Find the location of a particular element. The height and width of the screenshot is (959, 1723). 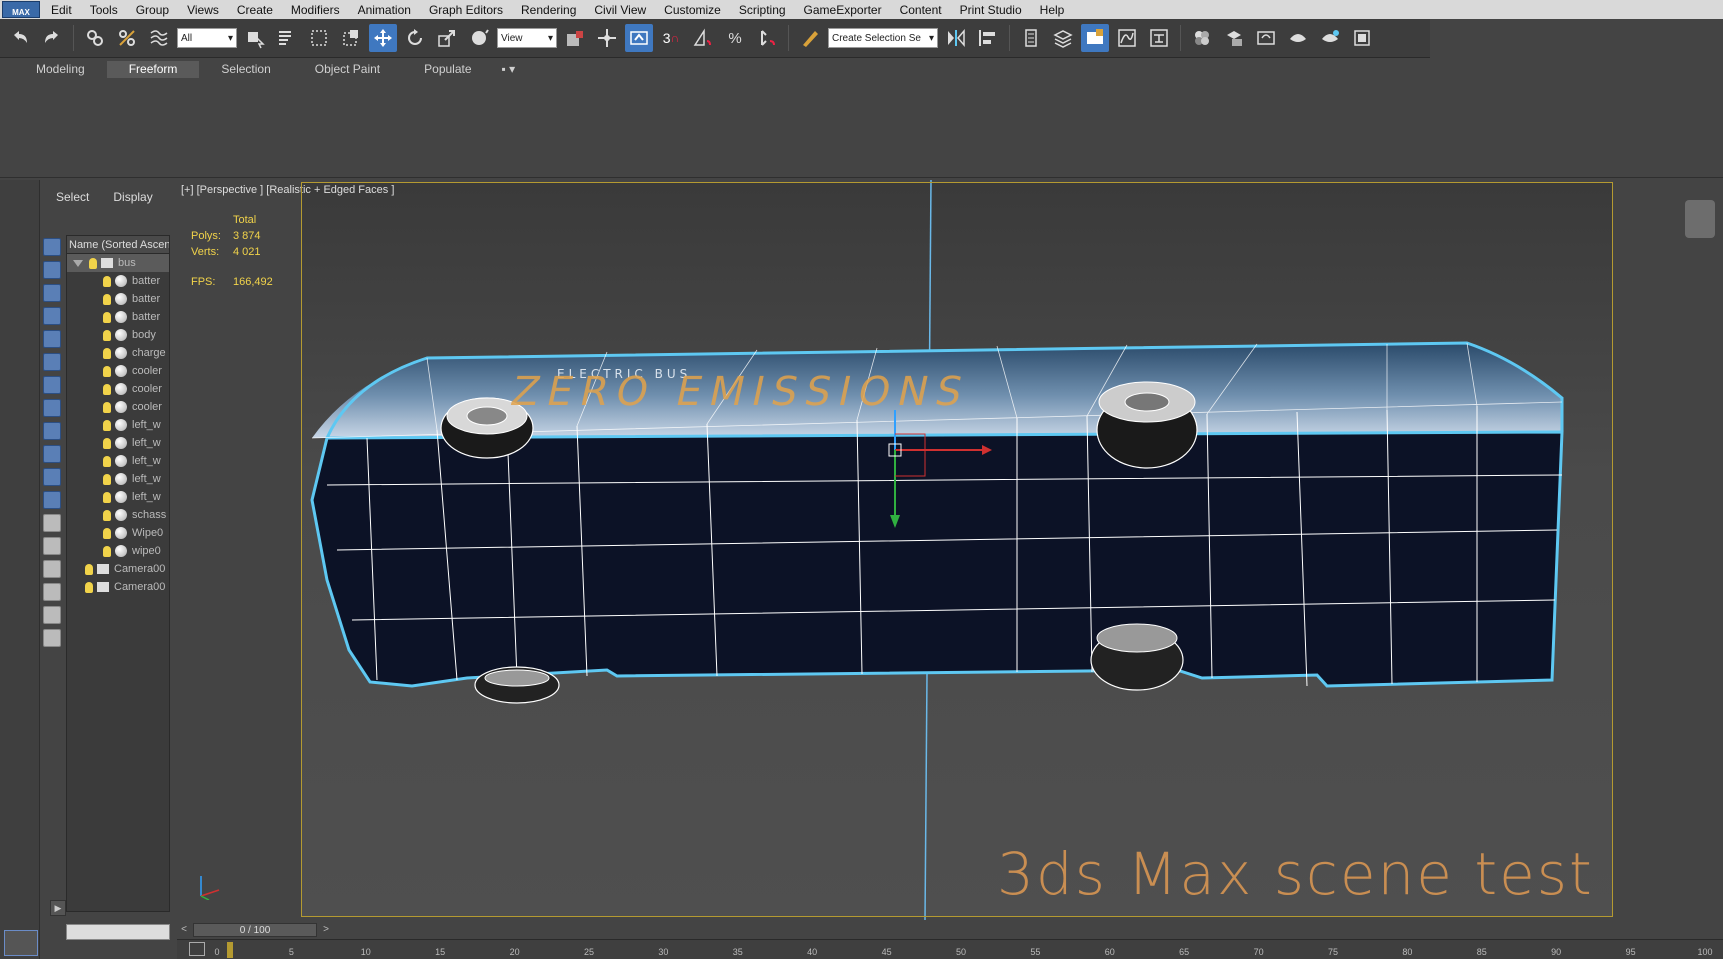

keyboard-shortcut-override-icon is located at coordinates (639, 38).